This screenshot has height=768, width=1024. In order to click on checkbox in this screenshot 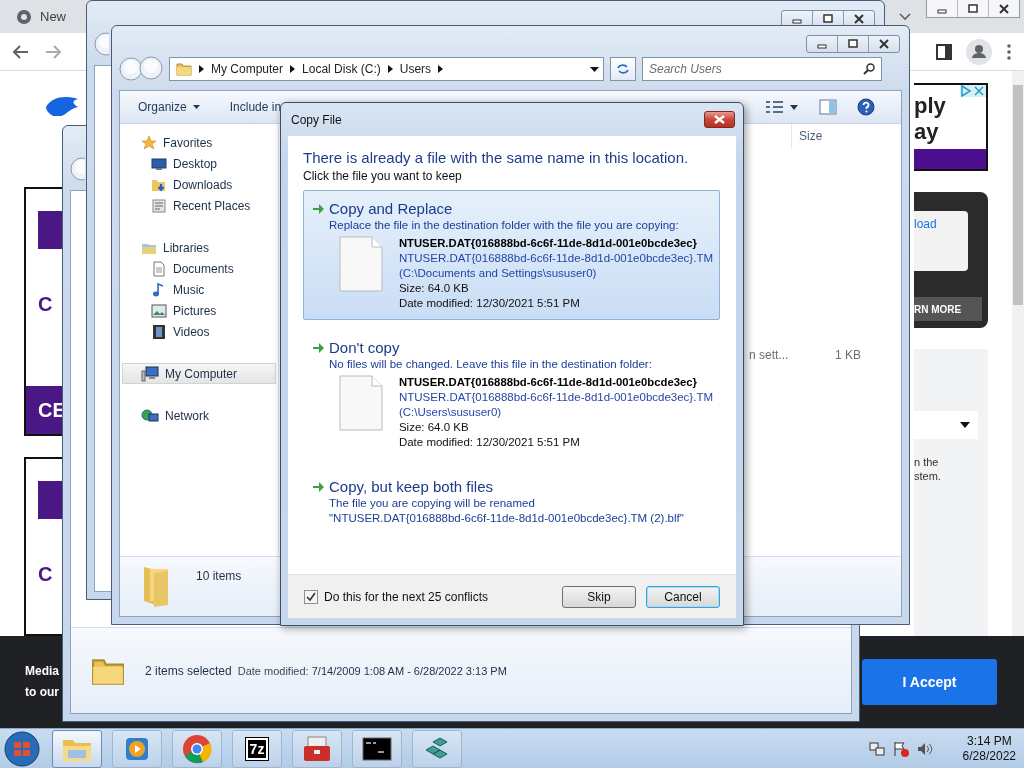, I will do `click(311, 596)`.